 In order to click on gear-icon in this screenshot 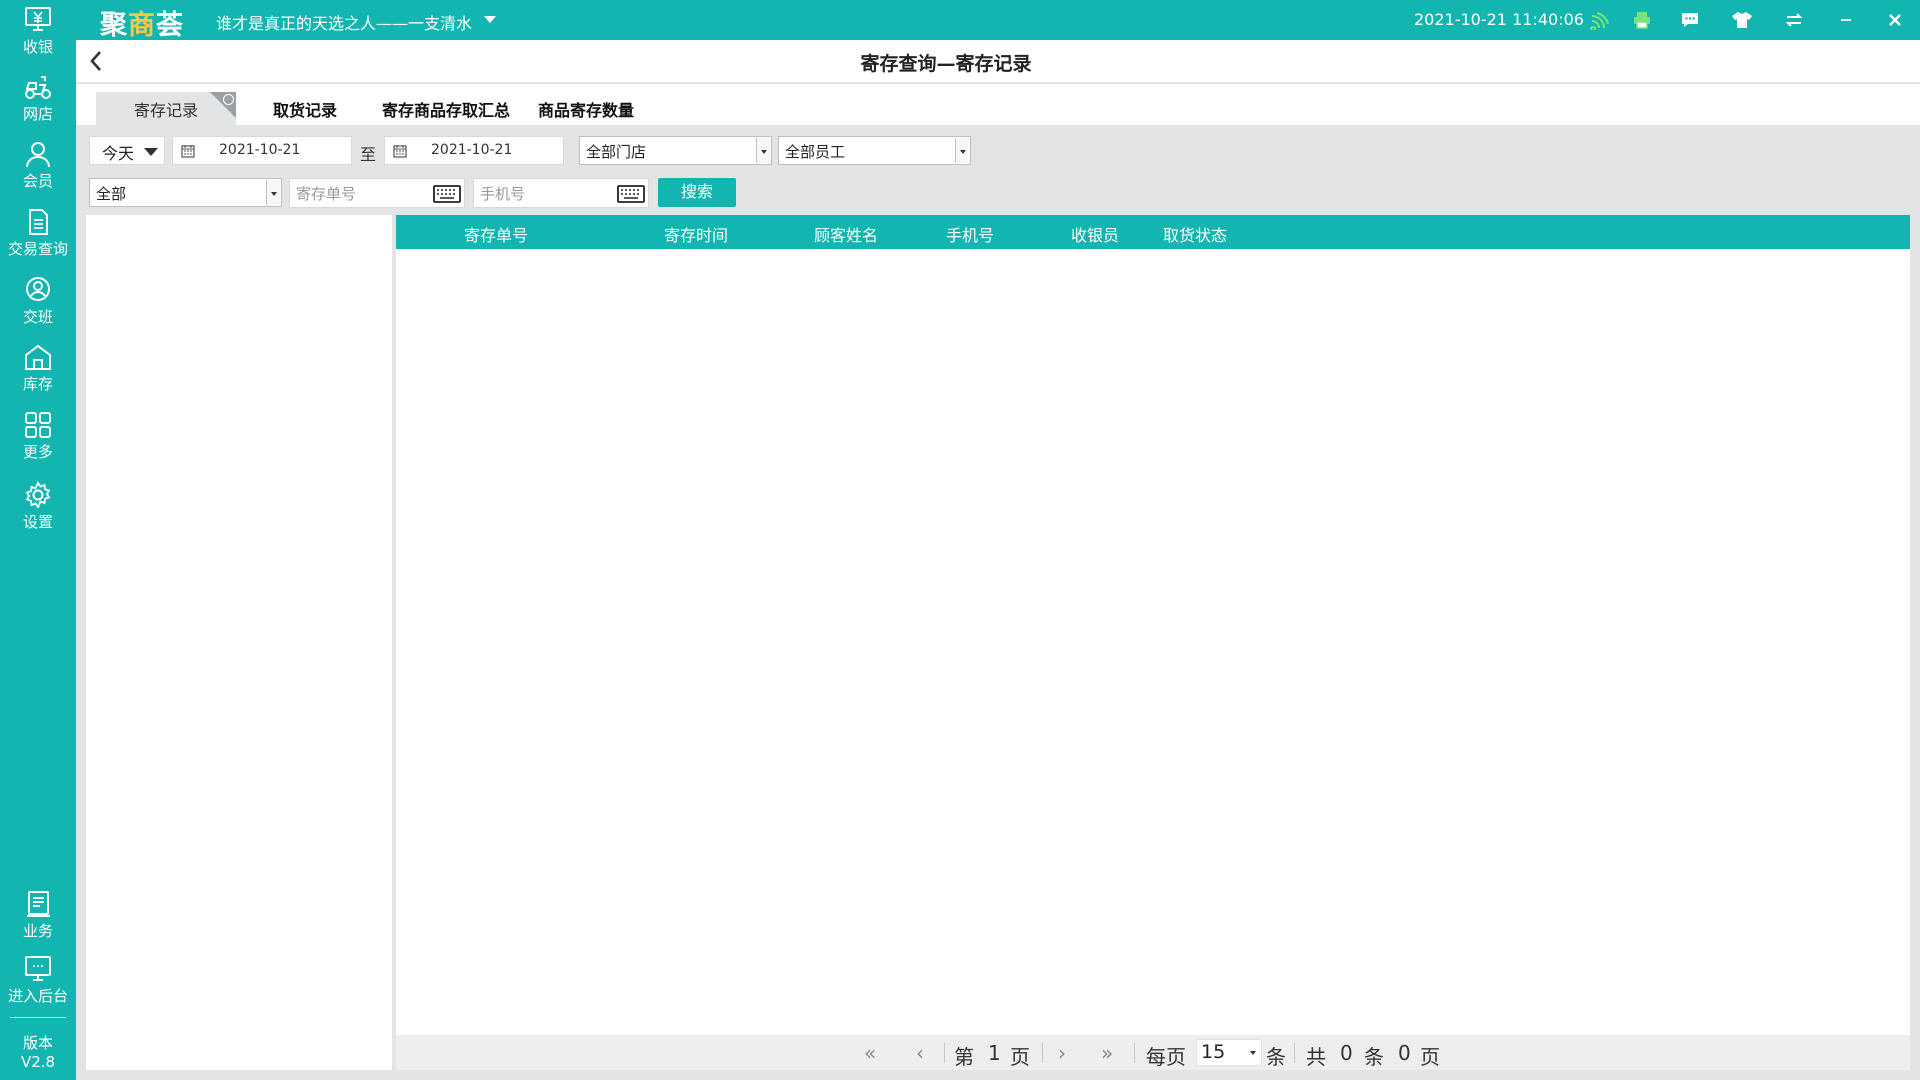, I will do `click(38, 495)`.